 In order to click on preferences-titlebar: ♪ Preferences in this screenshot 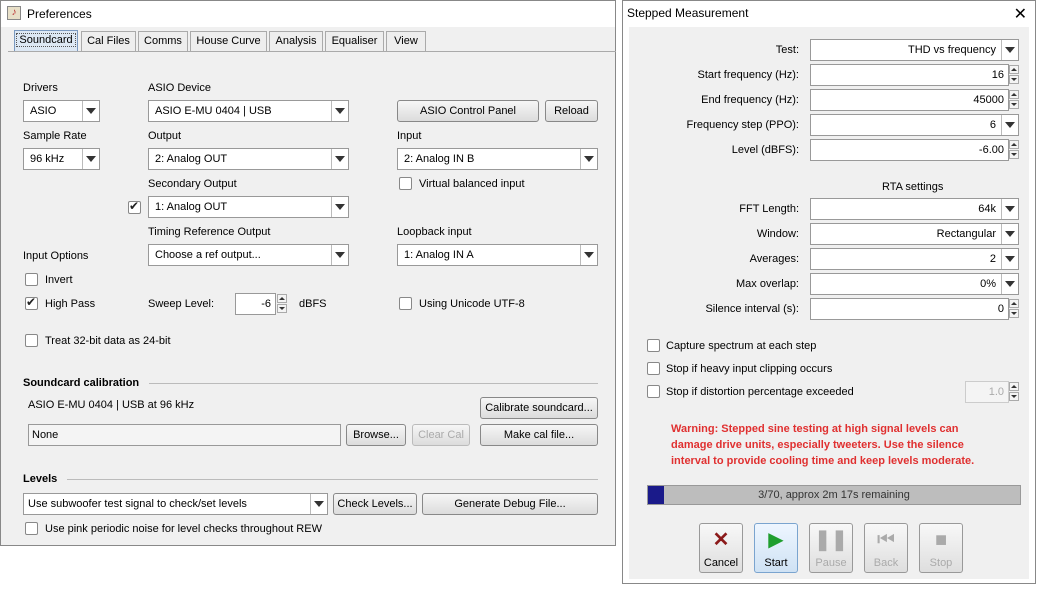, I will do `click(308, 14)`.